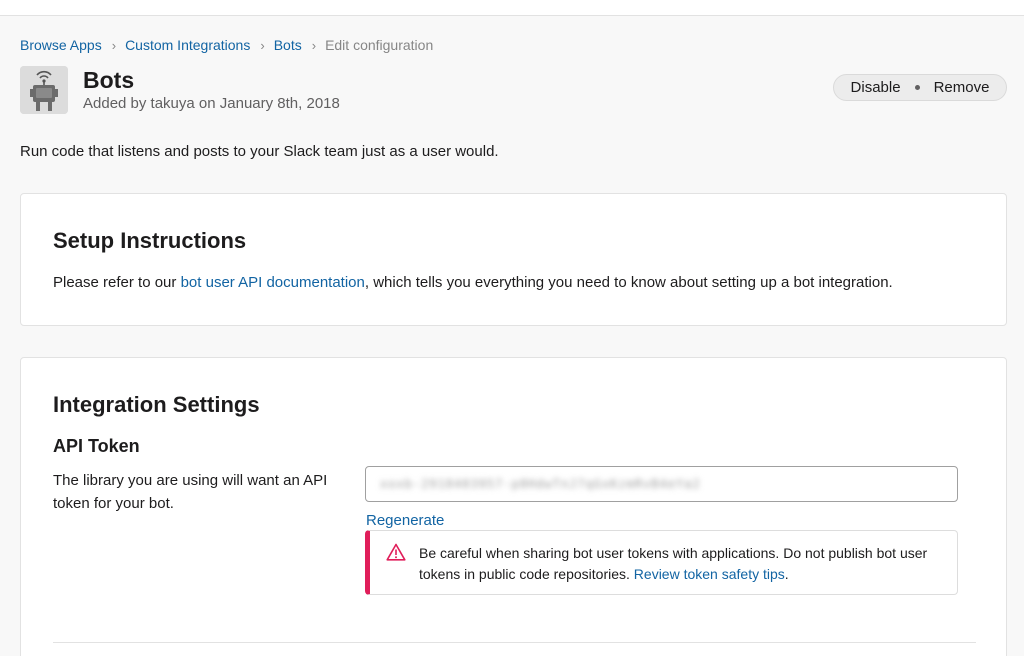  What do you see at coordinates (273, 282) in the screenshot?
I see `bot-api-docs-link: bot user API documentation` at bounding box center [273, 282].